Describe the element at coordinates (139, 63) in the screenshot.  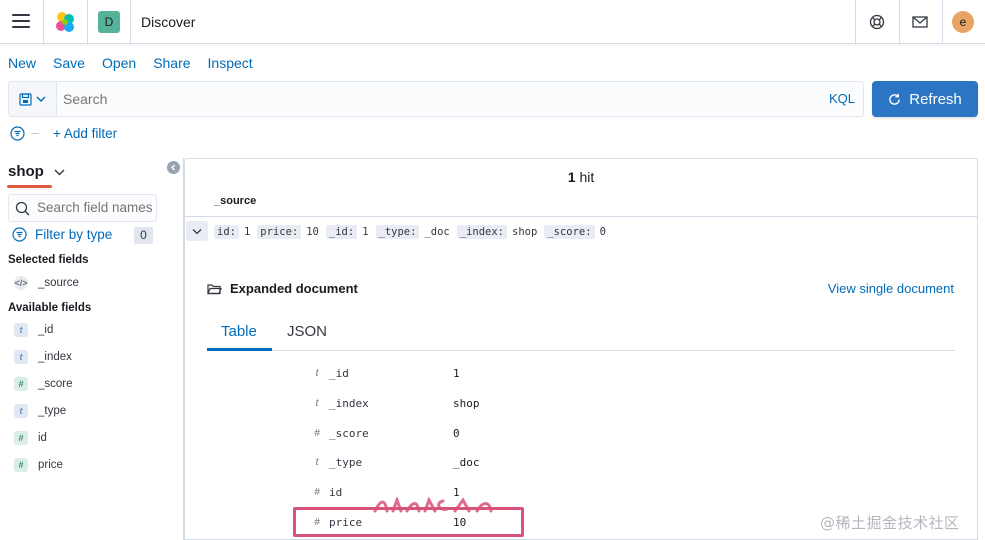
I see `top-nav-menu: New Save Open Share Inspect` at that location.